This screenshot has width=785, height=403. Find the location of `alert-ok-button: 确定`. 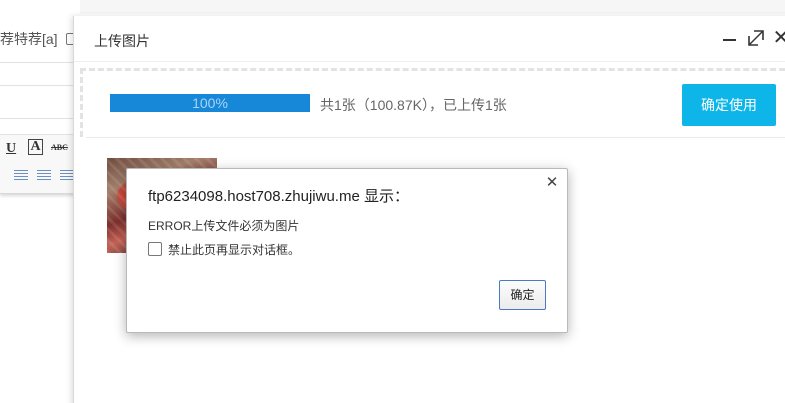

alert-ok-button: 确定 is located at coordinates (522, 295).